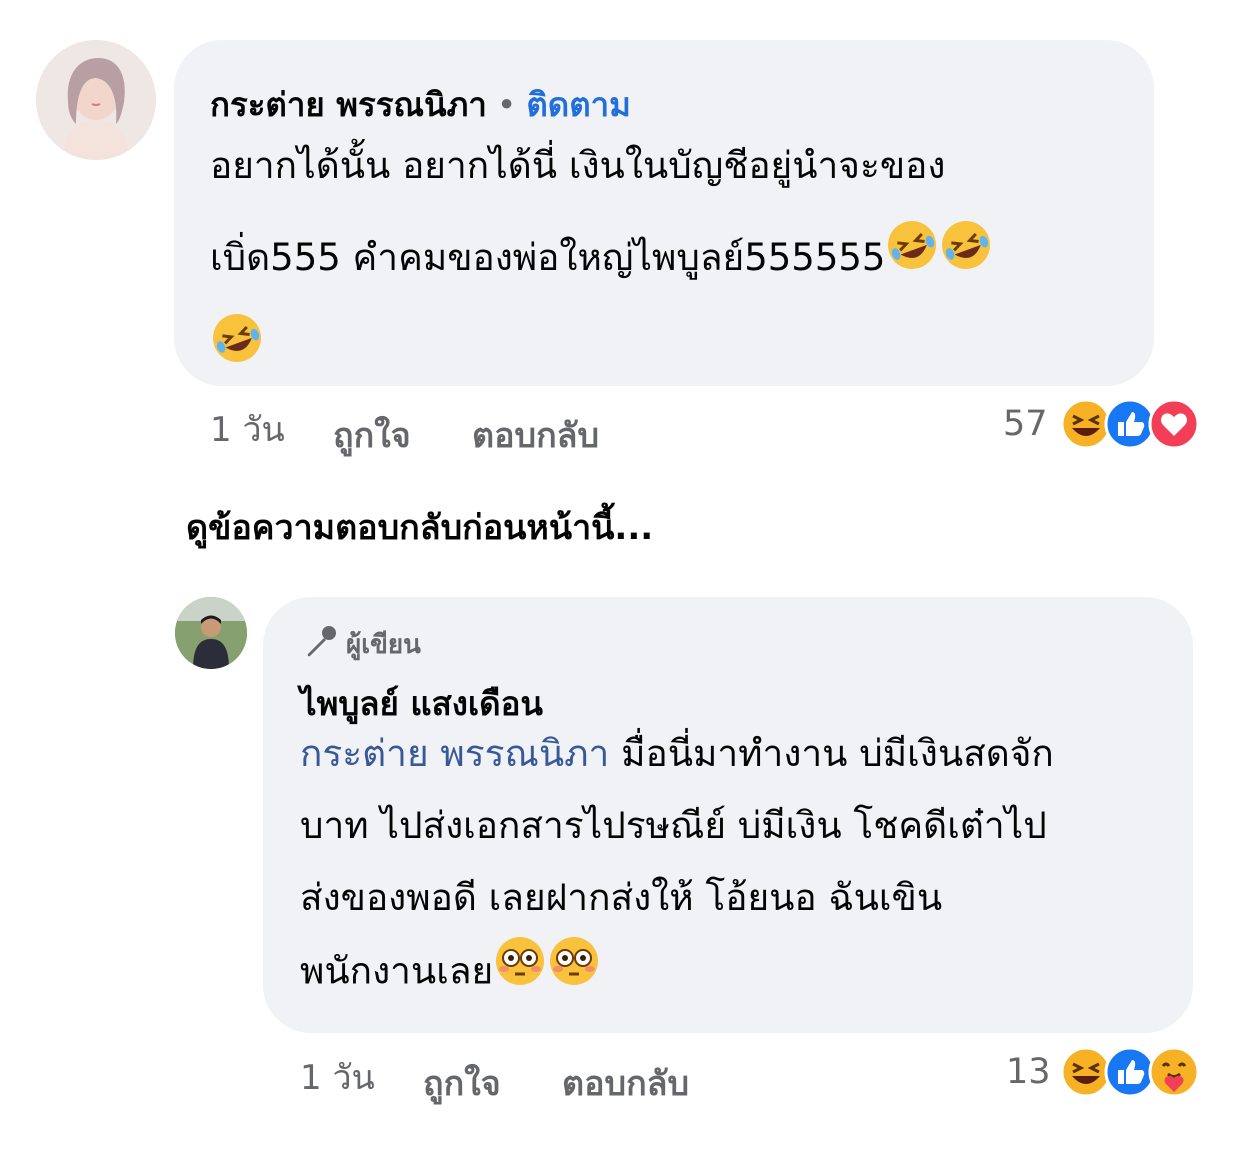 The width and height of the screenshot is (1242, 1151). What do you see at coordinates (578, 104) in the screenshot?
I see `follow-link: ติดตาม` at bounding box center [578, 104].